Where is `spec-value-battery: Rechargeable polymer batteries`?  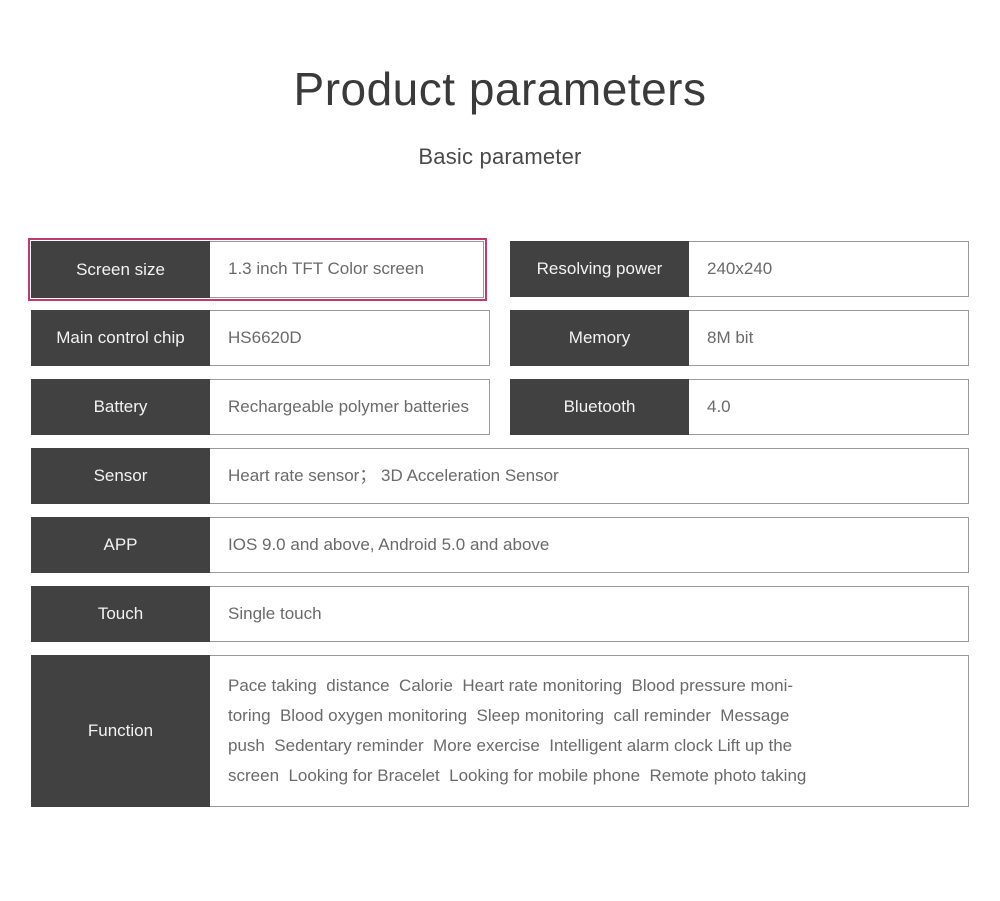 spec-value-battery: Rechargeable polymer batteries is located at coordinates (350, 407).